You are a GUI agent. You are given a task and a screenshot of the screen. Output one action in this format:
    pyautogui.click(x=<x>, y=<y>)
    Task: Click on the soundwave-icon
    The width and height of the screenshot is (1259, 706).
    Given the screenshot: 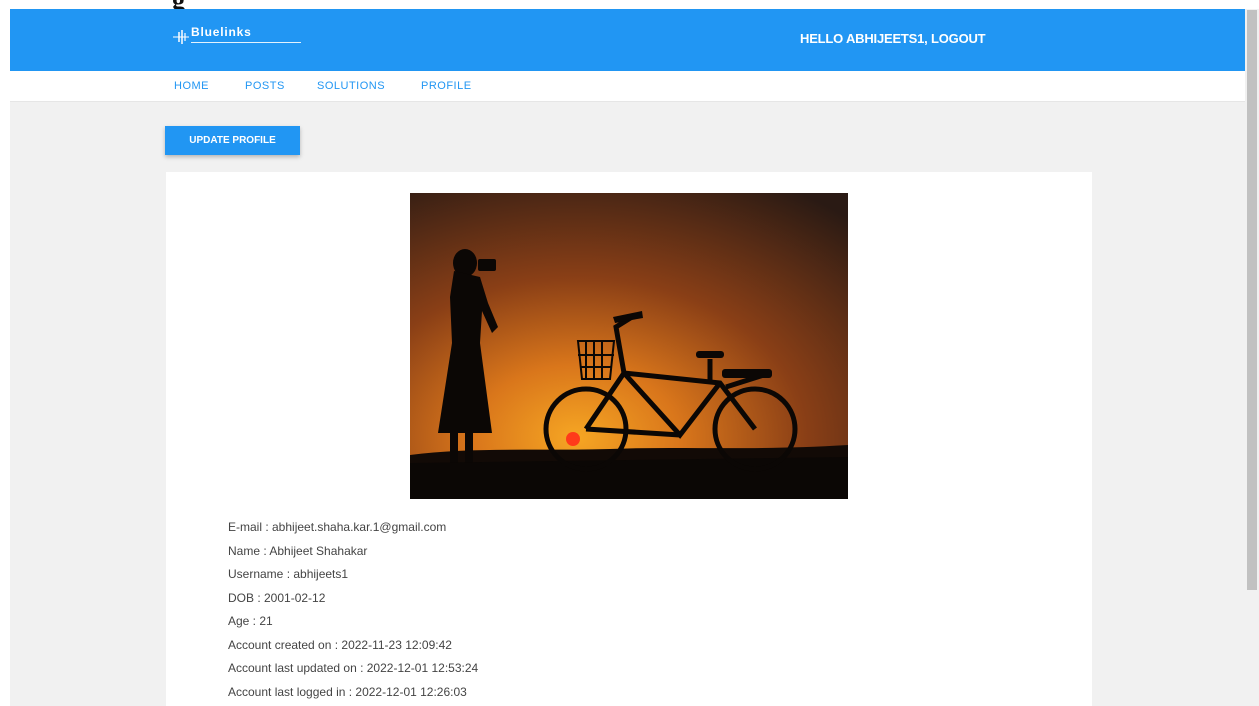 What is the action you would take?
    pyautogui.click(x=181, y=37)
    